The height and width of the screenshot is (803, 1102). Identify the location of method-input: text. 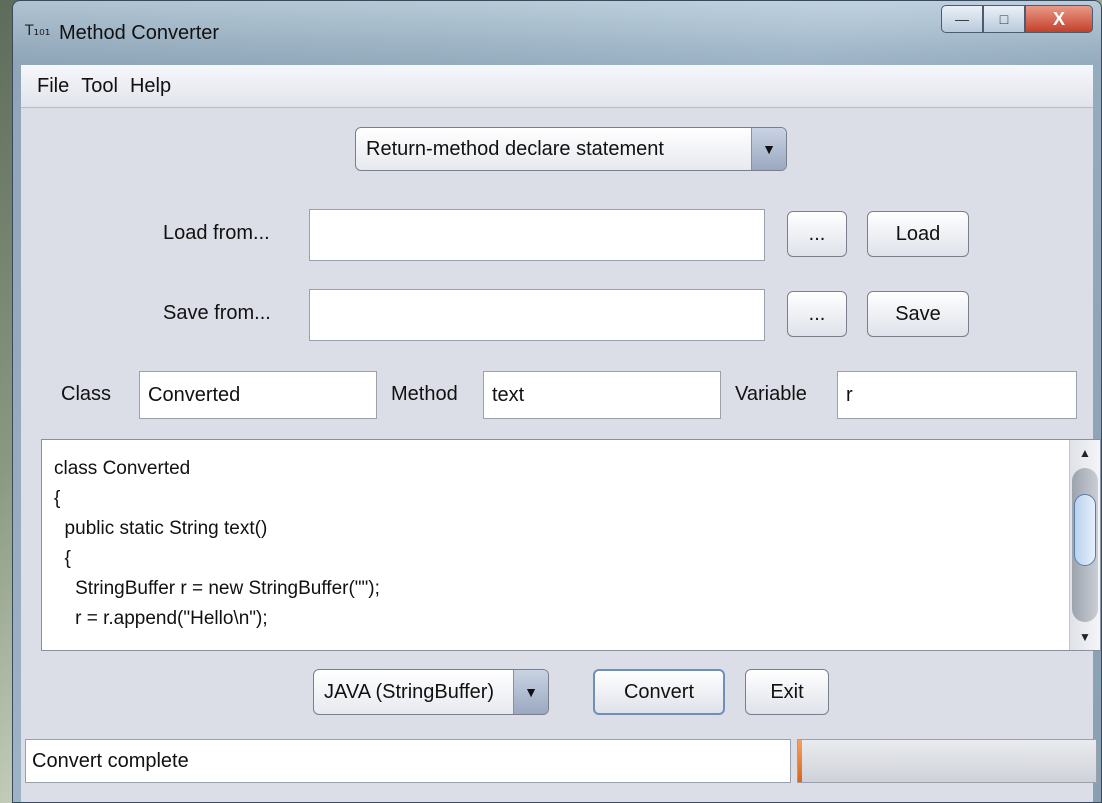
(602, 395).